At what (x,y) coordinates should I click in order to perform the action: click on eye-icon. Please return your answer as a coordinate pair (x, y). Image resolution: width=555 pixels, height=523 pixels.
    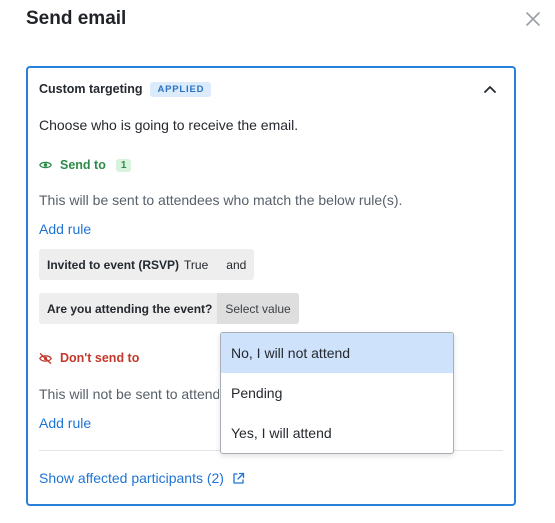
    Looking at the image, I should click on (45, 165).